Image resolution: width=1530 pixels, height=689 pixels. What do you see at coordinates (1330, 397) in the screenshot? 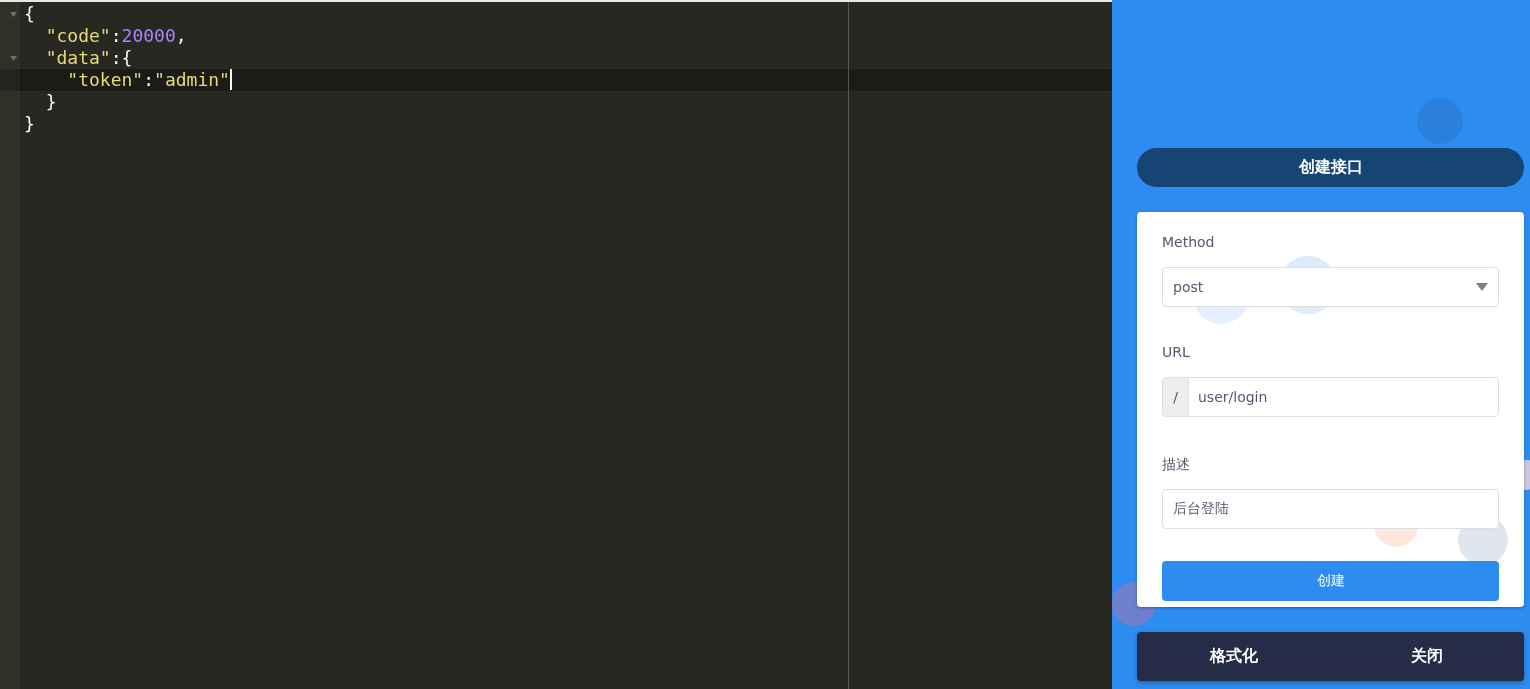
I see `url-input: / user/login` at bounding box center [1330, 397].